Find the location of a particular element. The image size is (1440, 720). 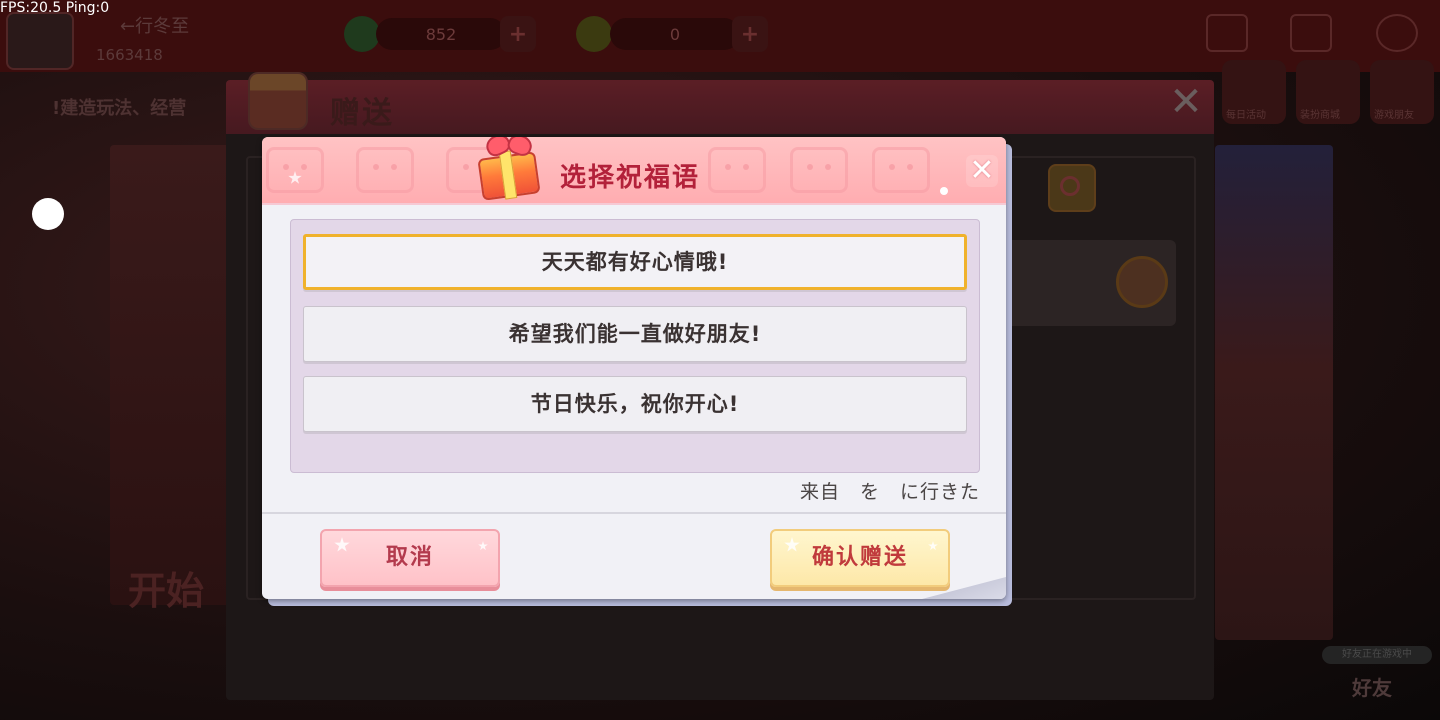

friend-playing-tag: 好友正在游戏中 is located at coordinates (1377, 655).